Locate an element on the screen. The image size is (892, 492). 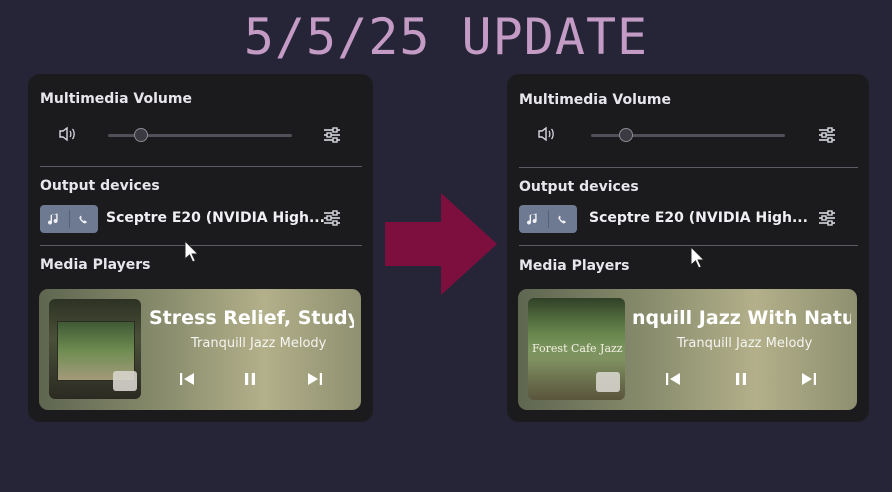
album-cover: Forest Cafe Jazz is located at coordinates (576, 349).